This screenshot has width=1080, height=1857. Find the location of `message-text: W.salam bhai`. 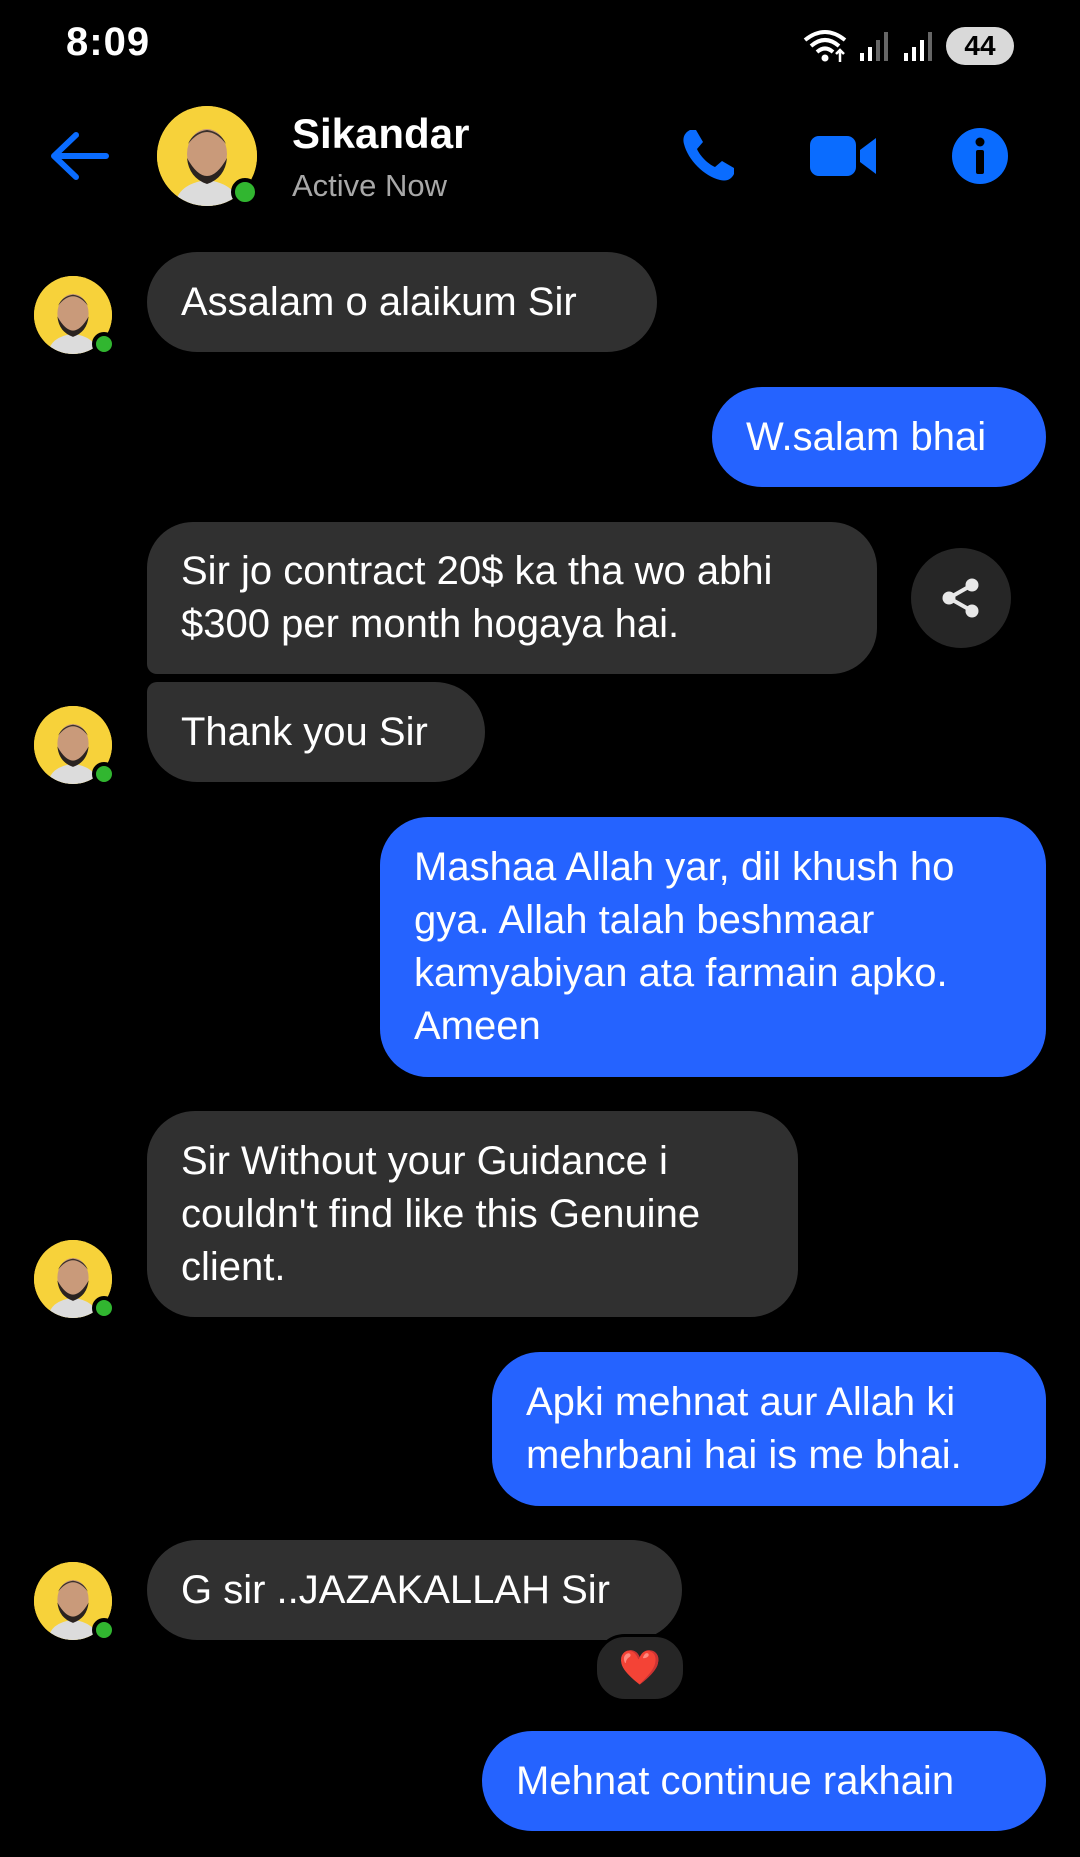

message-text: W.salam bhai is located at coordinates (866, 436).